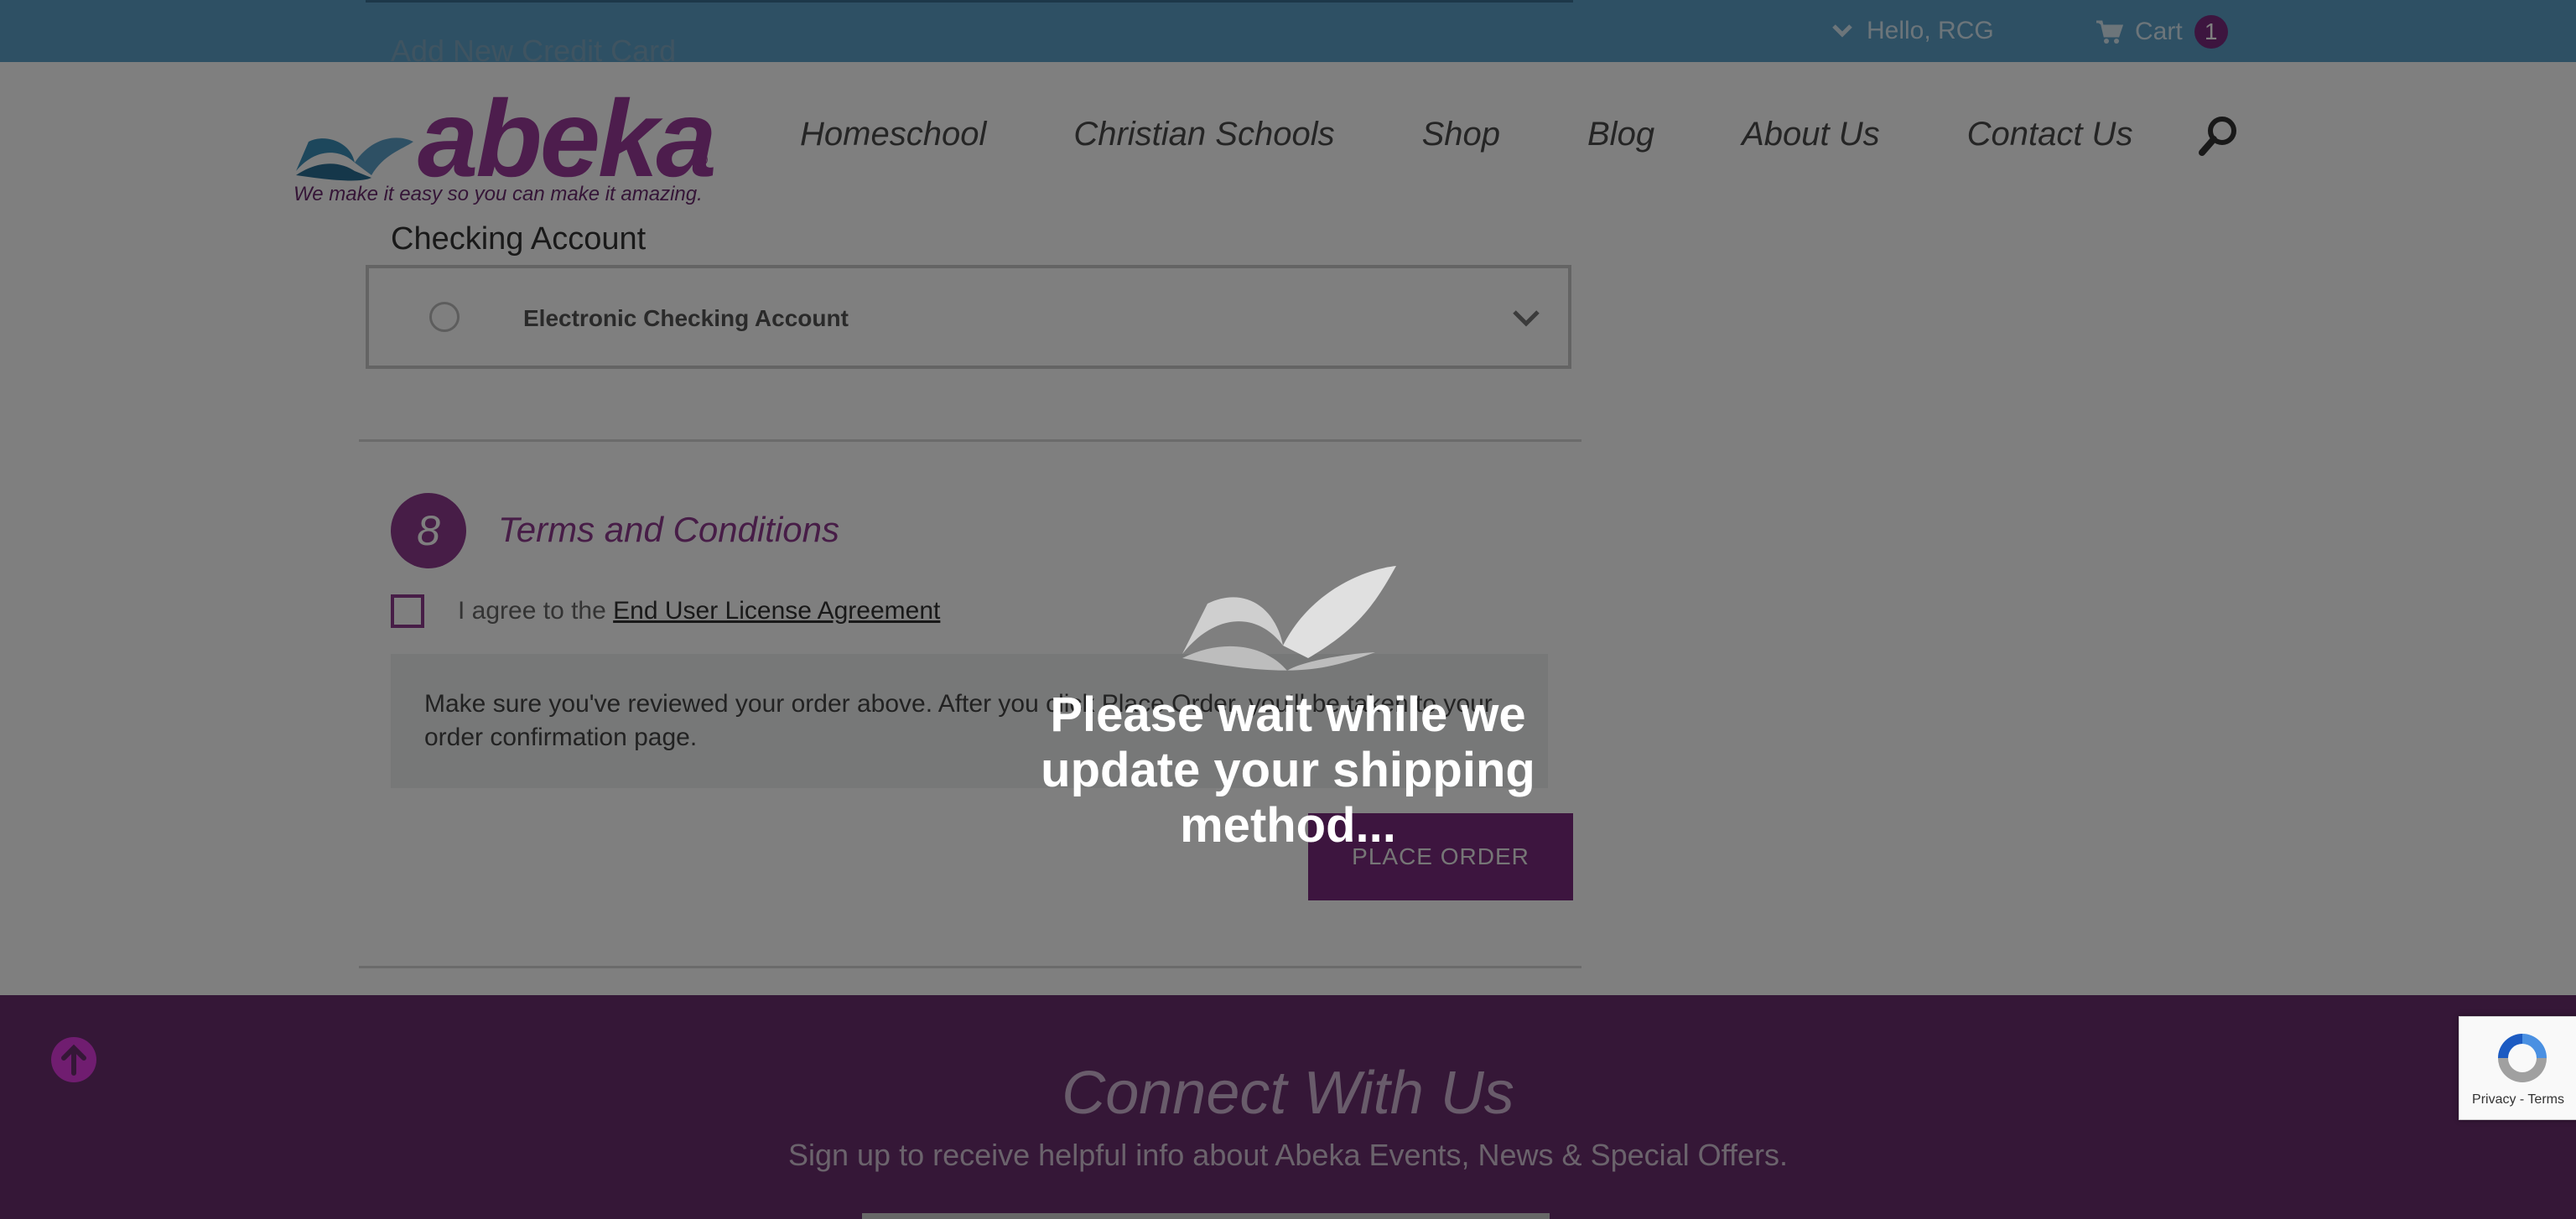 The image size is (2576, 1219). I want to click on recaptcha-icon, so click(2522, 1058).